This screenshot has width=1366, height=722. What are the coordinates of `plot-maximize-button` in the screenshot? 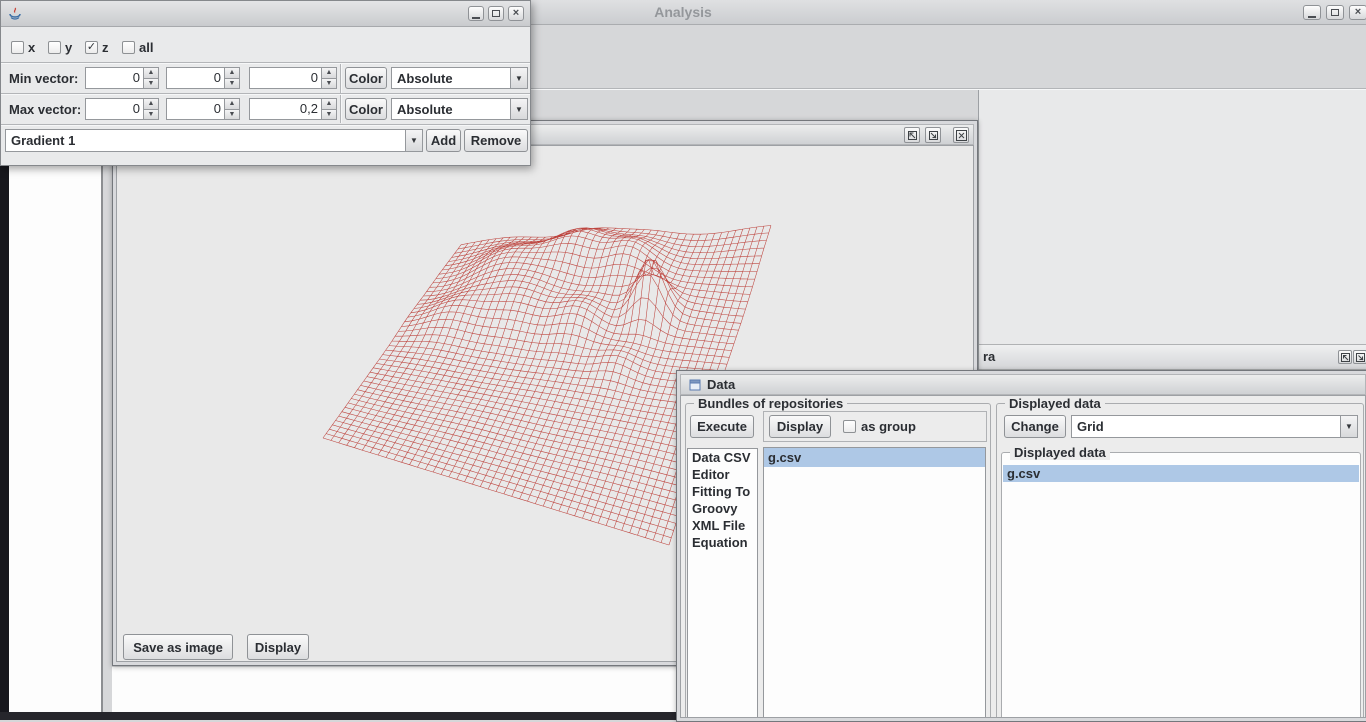 It's located at (933, 135).